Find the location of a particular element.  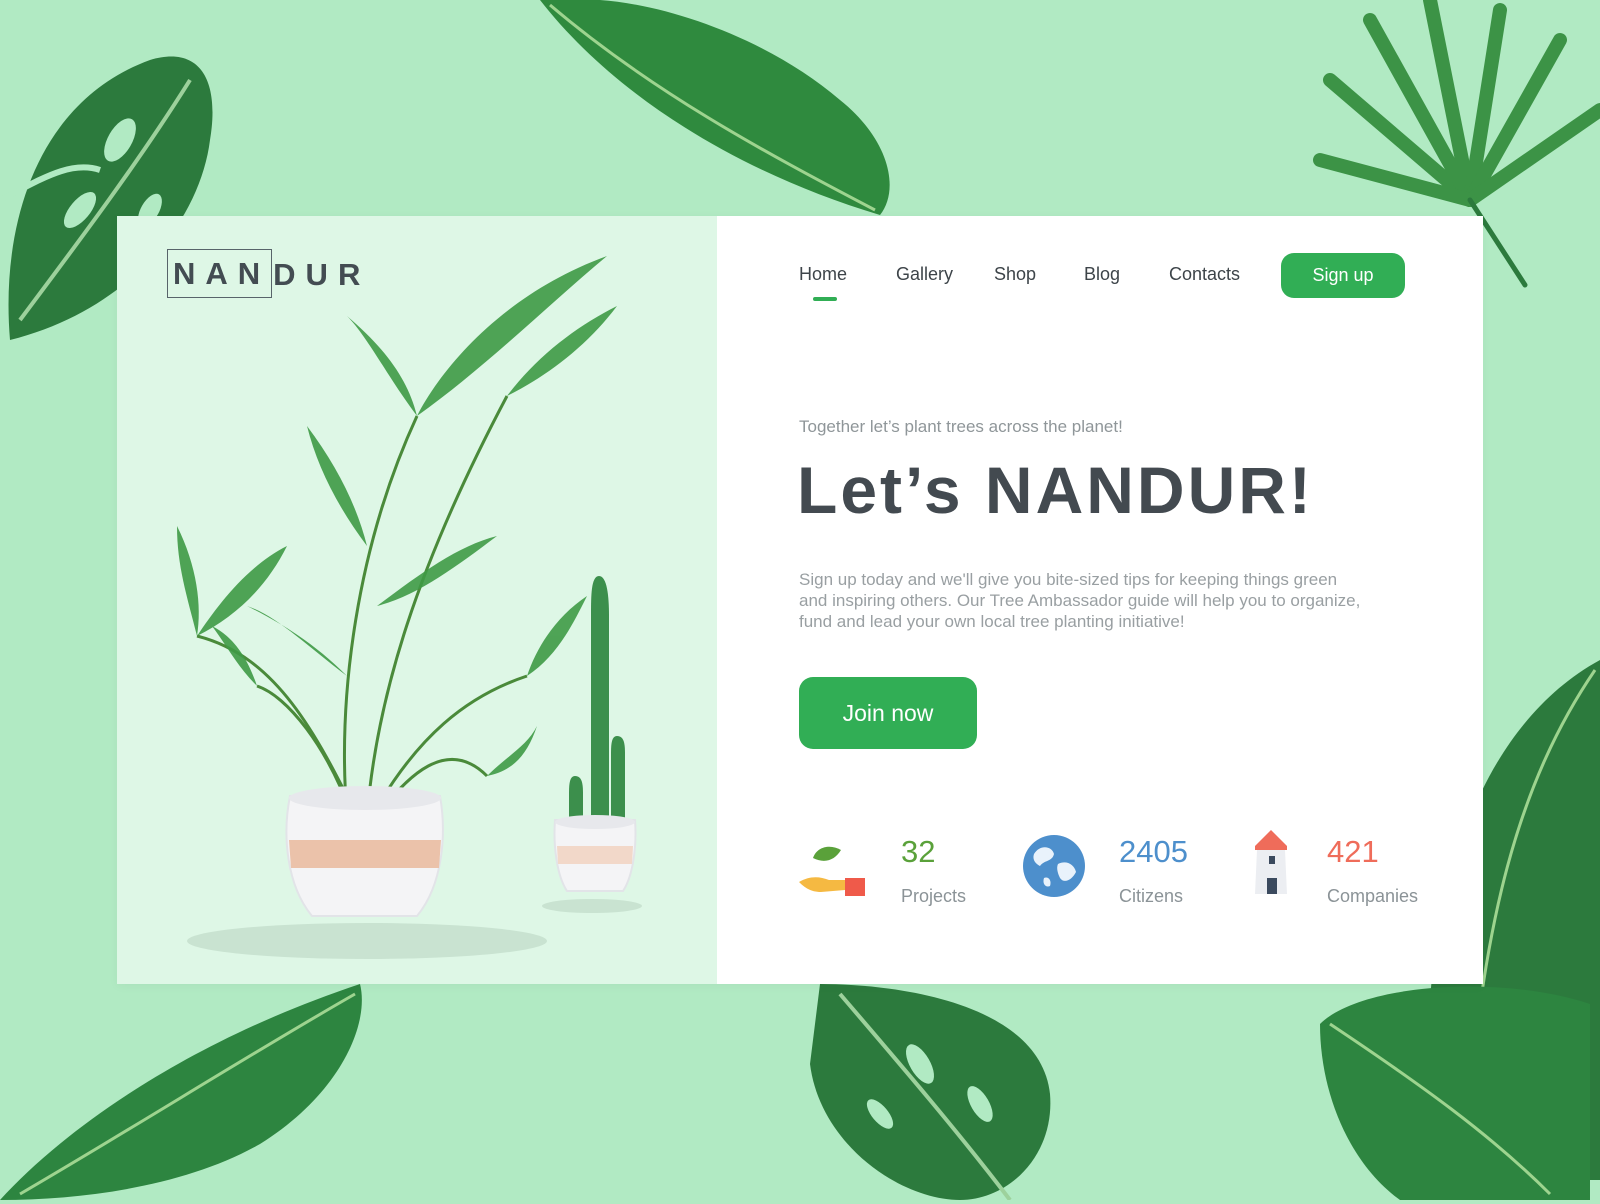

sign-up-button: Sign up is located at coordinates (1343, 275).